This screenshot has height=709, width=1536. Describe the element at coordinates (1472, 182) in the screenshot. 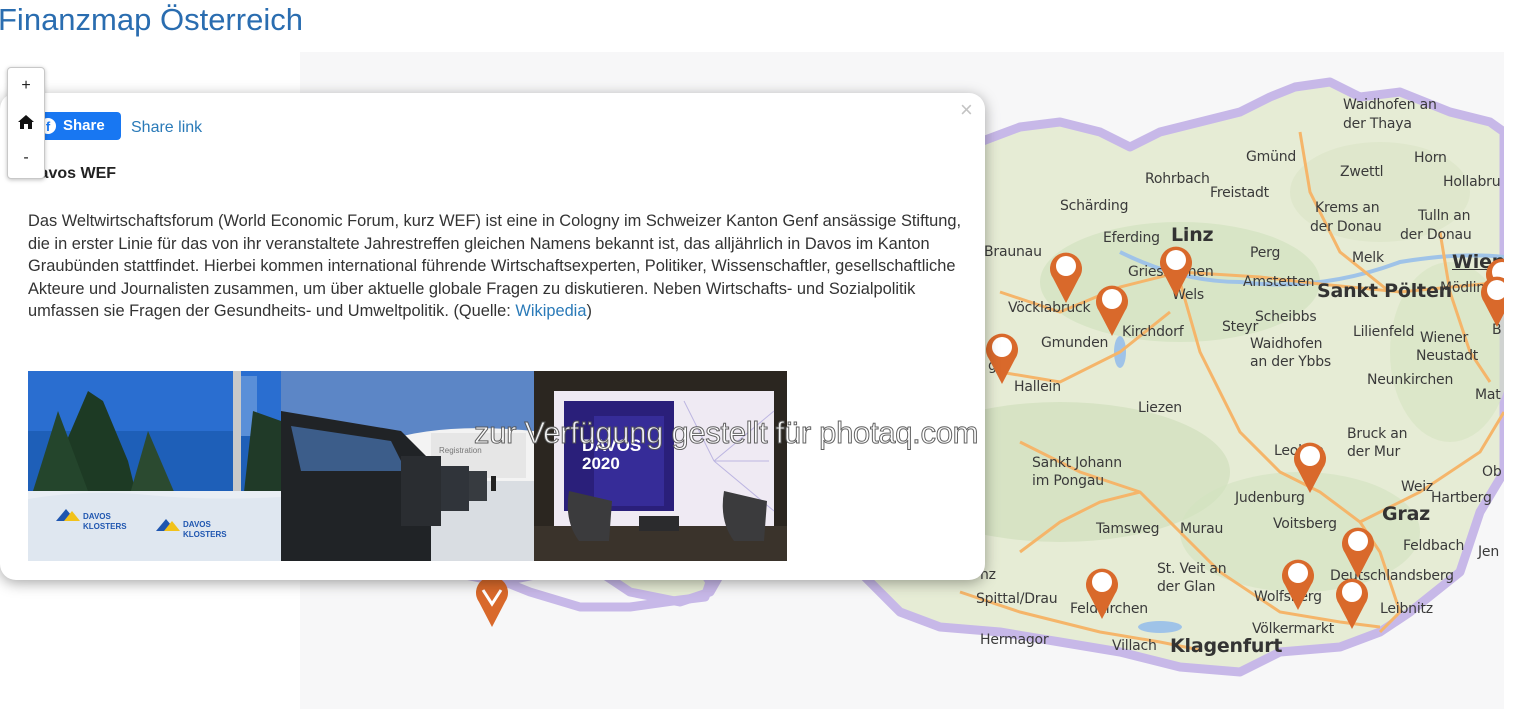

I see `place-hollabrunn: Hollabru` at that location.